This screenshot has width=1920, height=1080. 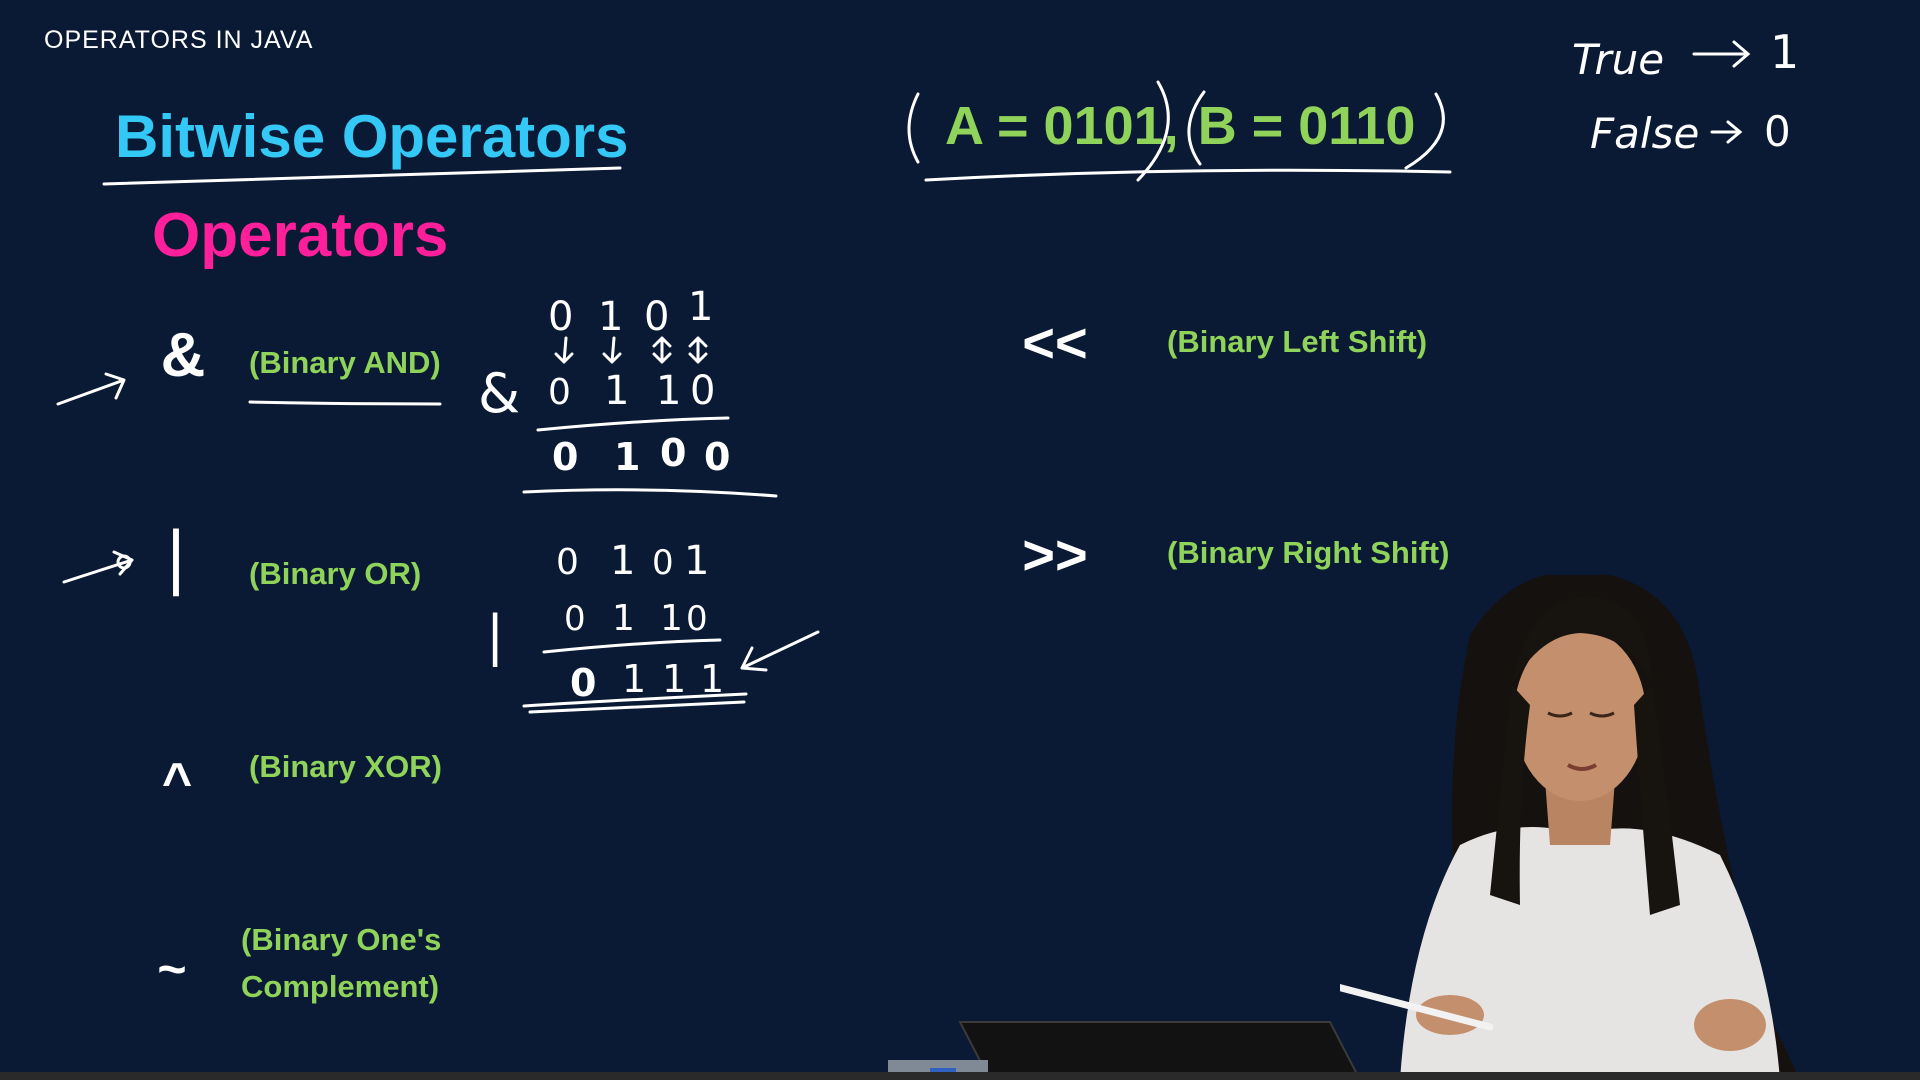 I want to click on bottom-bar, so click(x=960, y=1076).